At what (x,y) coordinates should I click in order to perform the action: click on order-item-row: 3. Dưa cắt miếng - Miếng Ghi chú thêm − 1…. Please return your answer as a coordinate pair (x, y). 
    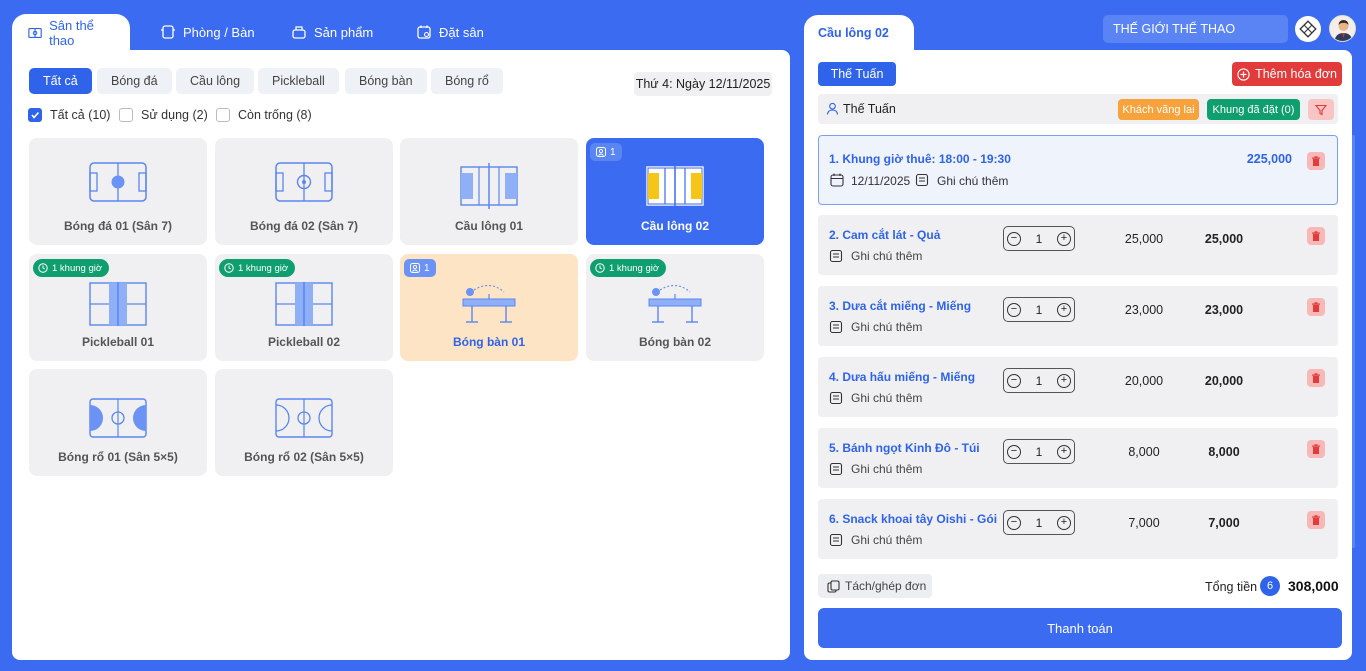
    Looking at the image, I should click on (1078, 316).